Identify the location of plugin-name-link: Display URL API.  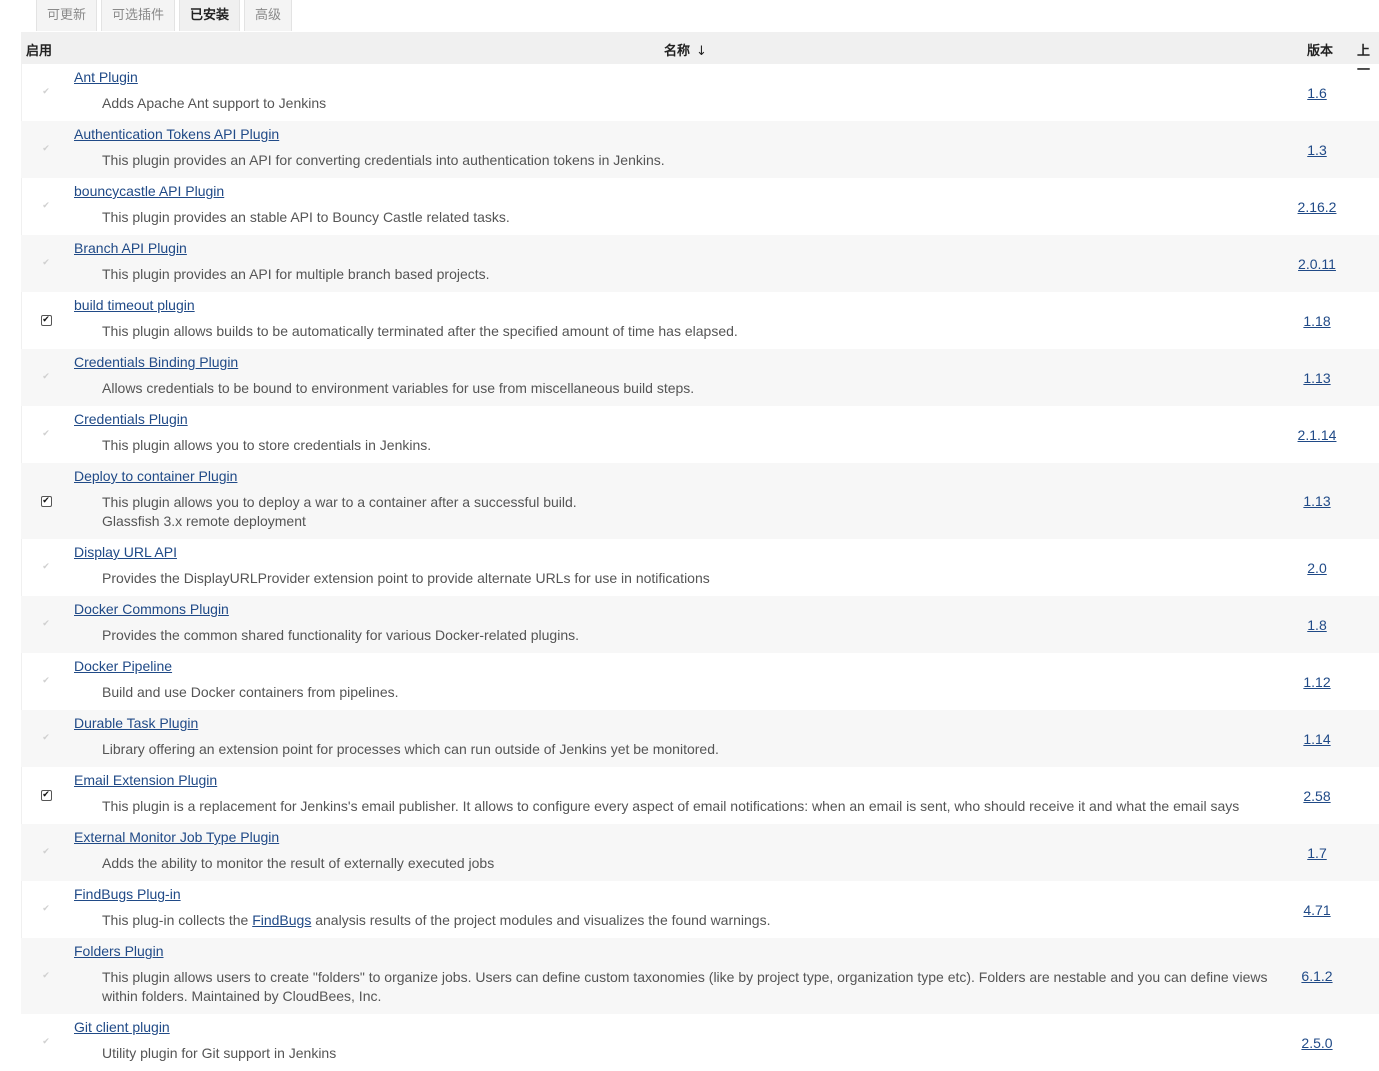
(125, 552).